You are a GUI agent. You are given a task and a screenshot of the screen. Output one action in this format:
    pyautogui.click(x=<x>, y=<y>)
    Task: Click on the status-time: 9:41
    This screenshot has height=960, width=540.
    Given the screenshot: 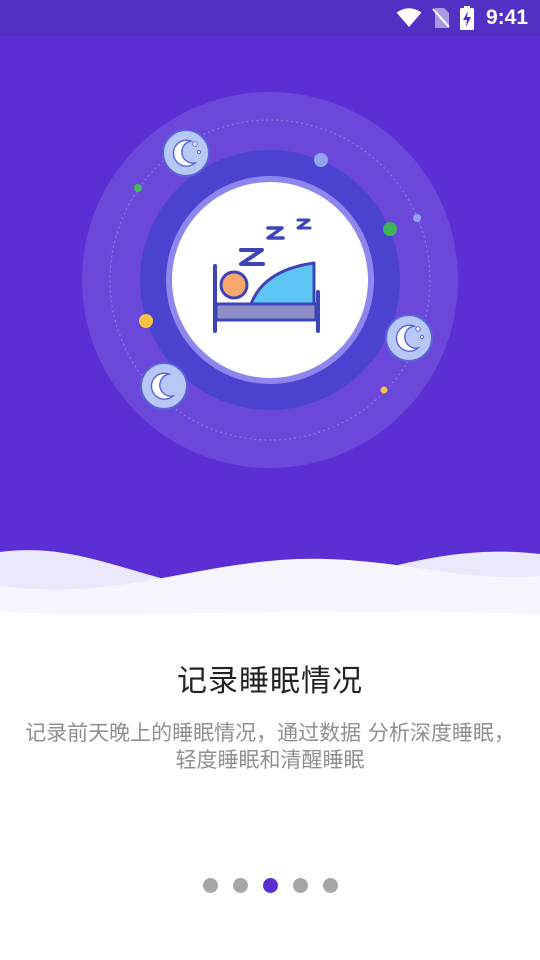 What is the action you would take?
    pyautogui.click(x=506, y=17)
    